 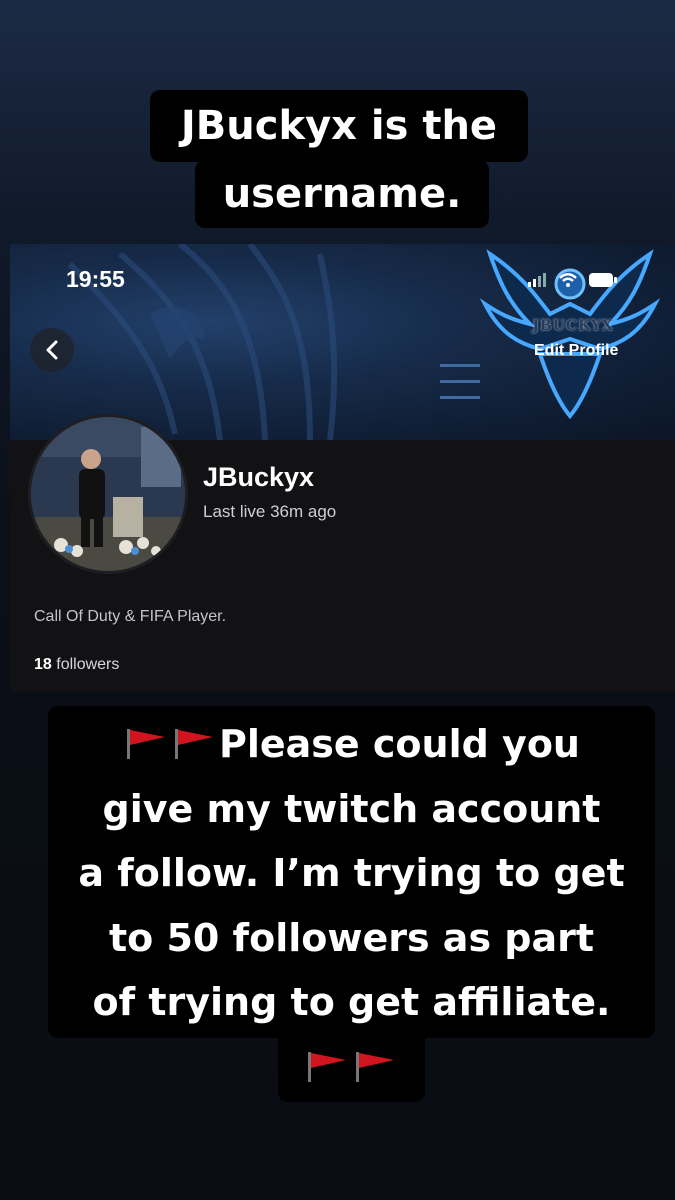 I want to click on message-line-5: of trying to get affiliate., so click(x=351, y=1002).